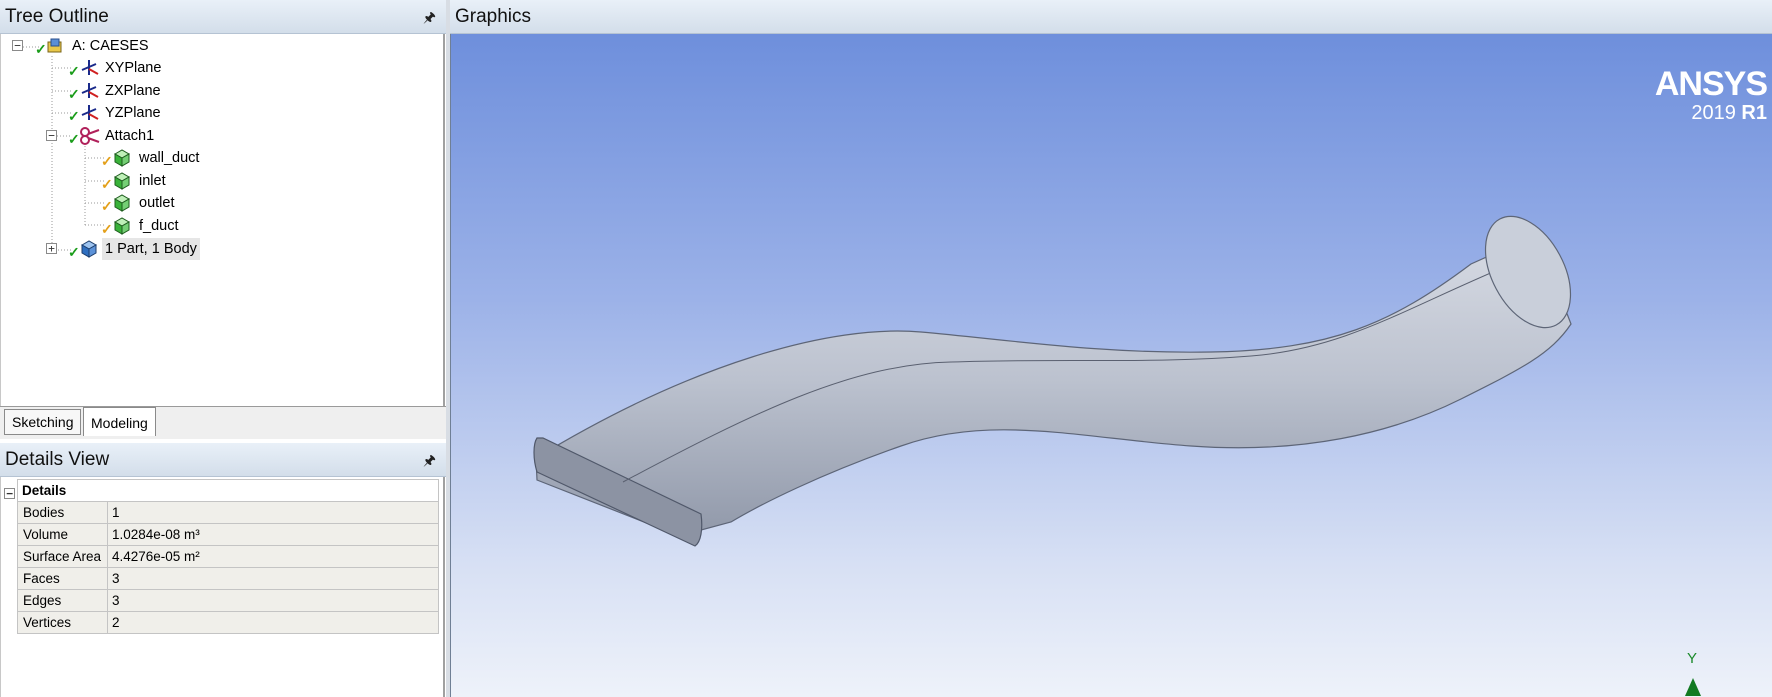  Describe the element at coordinates (1713, 113) in the screenshot. I see `brand-year: 2019` at that location.